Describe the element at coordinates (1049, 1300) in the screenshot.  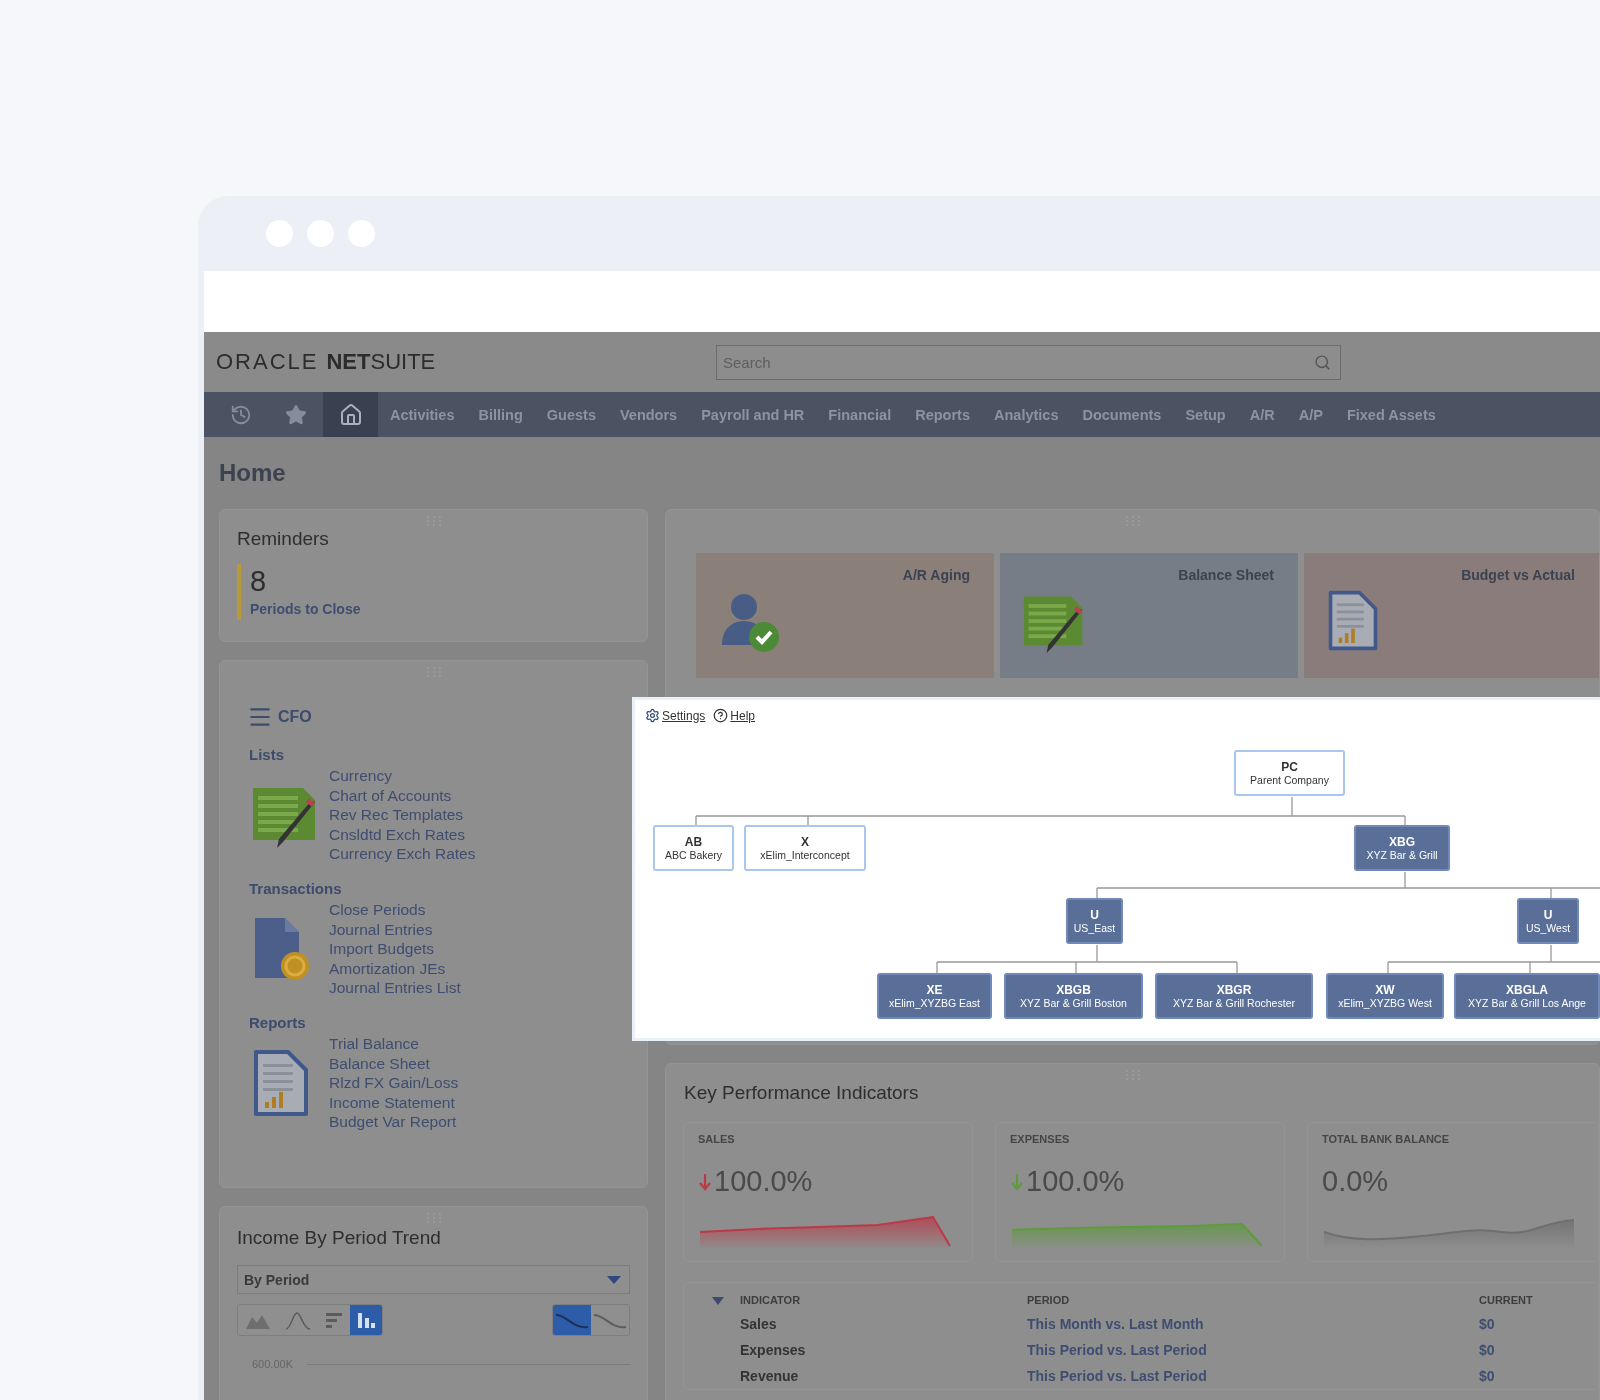
I see `column-header: PERIOD` at that location.